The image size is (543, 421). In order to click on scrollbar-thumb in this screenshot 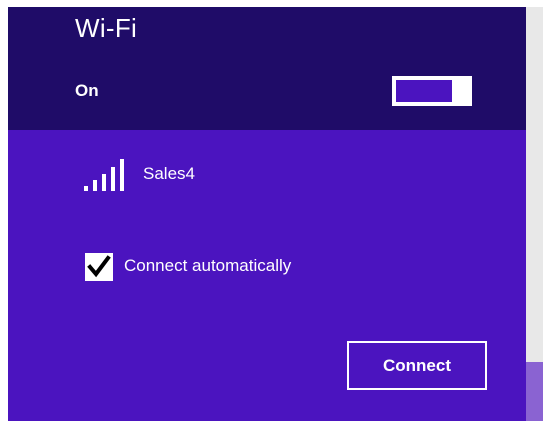, I will do `click(534, 391)`.